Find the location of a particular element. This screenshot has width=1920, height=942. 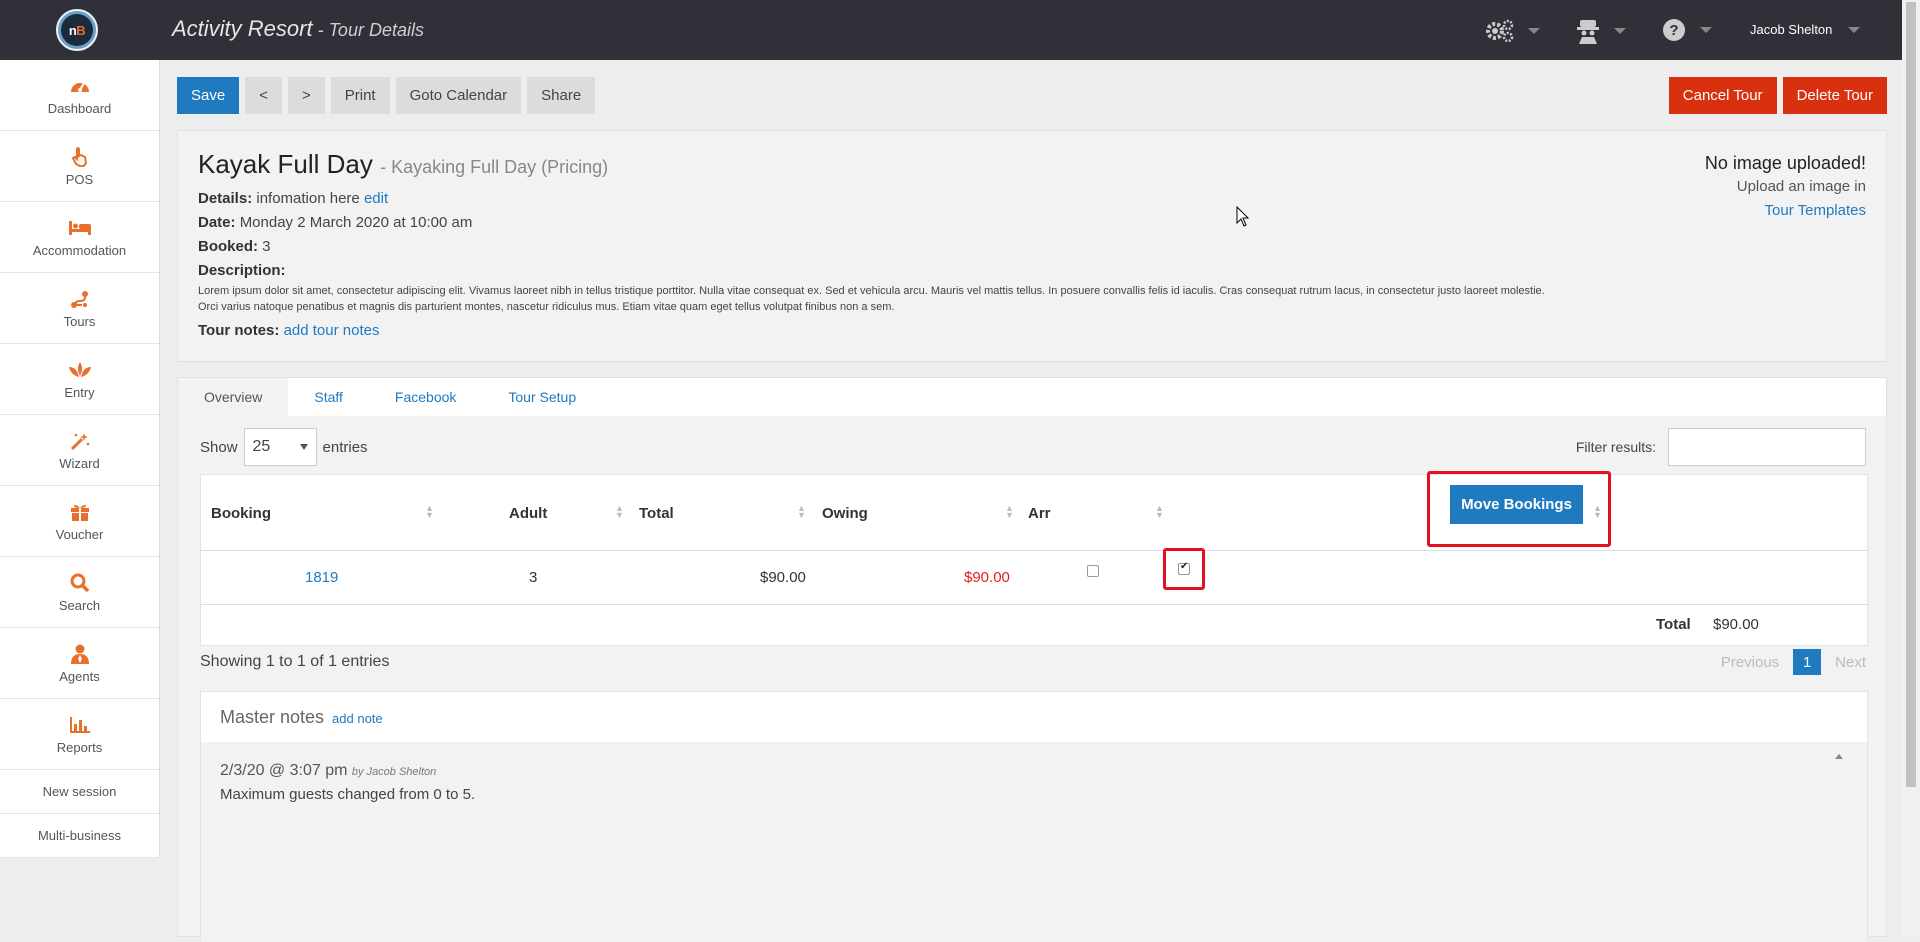

user-menu: Jacob Shelton is located at coordinates (1805, 29).